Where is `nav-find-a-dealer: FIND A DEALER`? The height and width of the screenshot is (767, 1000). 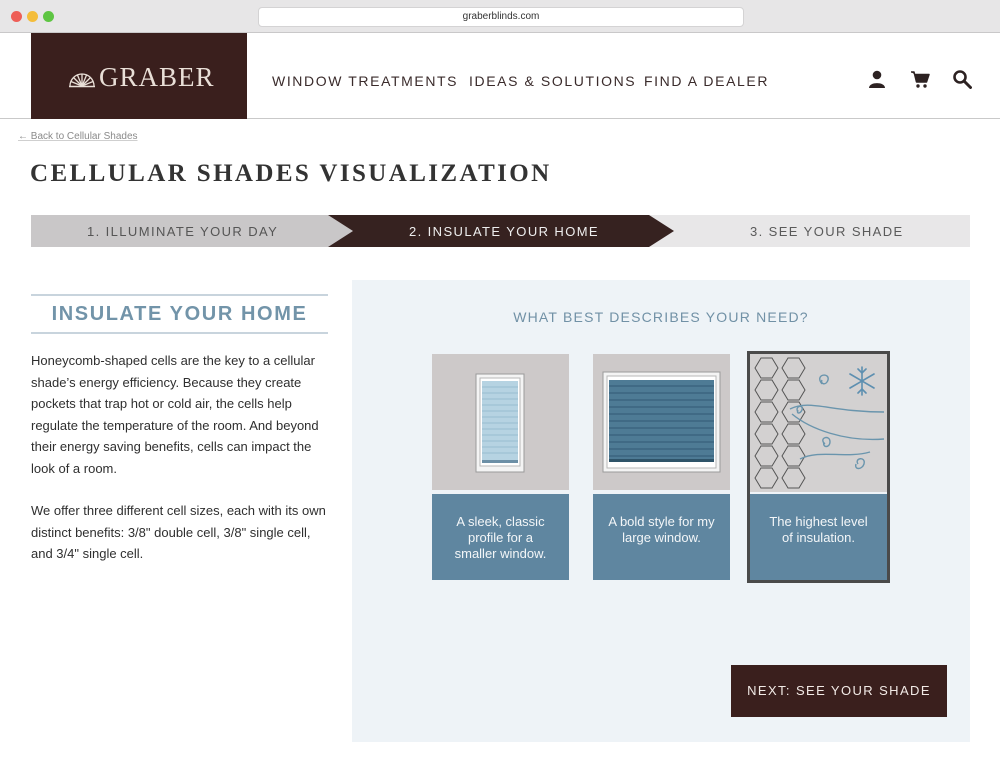 nav-find-a-dealer: FIND A DEALER is located at coordinates (706, 81).